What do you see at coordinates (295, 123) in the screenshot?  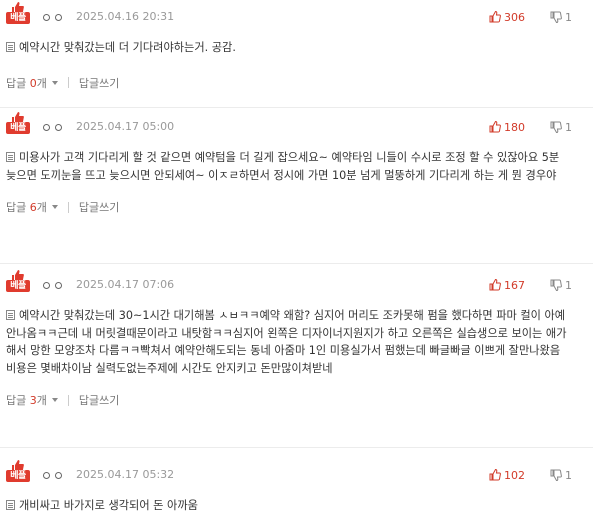 I see `comment-header: 베플 2025.04.17 05:00 180 1` at bounding box center [295, 123].